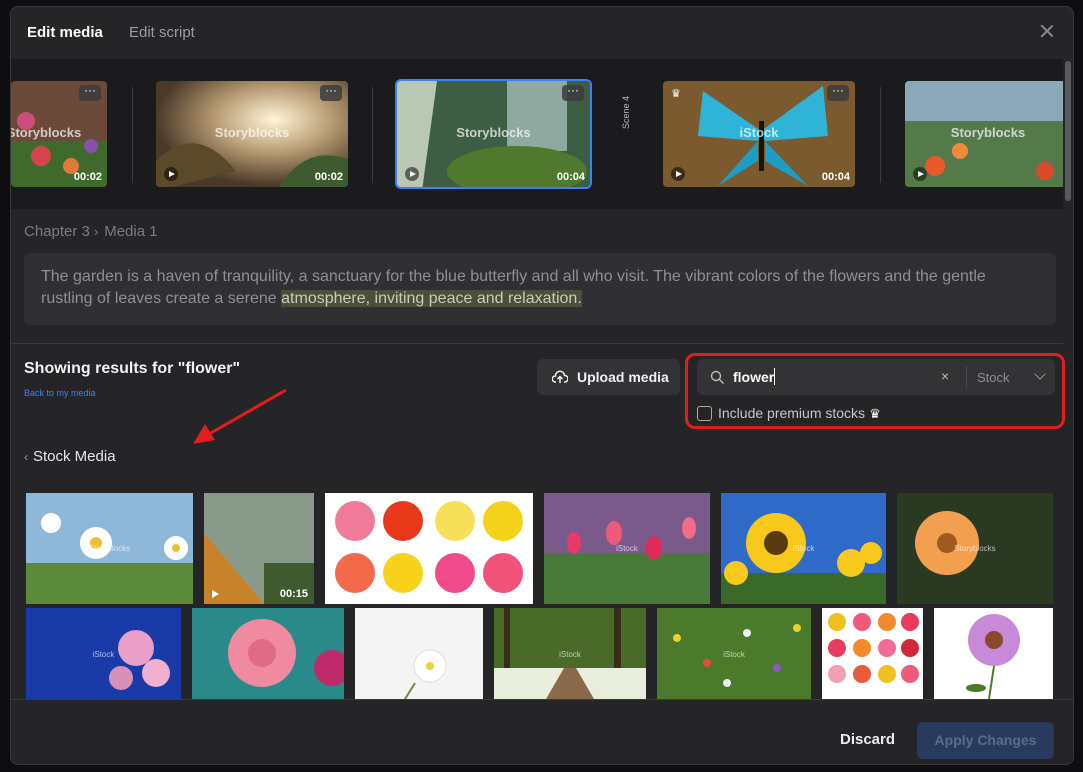  I want to click on white-flower-image, so click(419, 653).